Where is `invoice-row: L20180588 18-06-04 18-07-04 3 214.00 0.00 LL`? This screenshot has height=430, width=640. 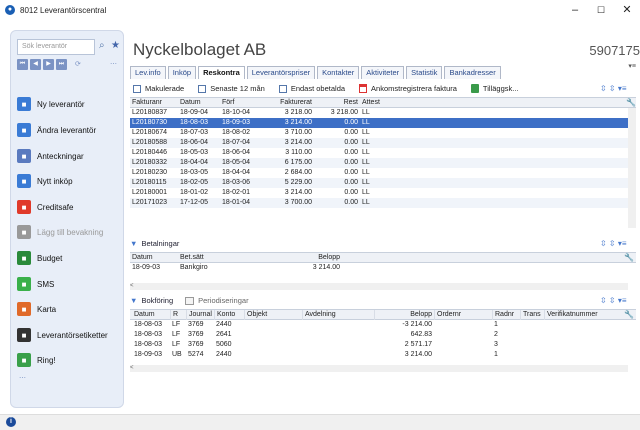 invoice-row: L20180588 18-06-04 18-07-04 3 214.00 0.00 LL is located at coordinates (379, 143).